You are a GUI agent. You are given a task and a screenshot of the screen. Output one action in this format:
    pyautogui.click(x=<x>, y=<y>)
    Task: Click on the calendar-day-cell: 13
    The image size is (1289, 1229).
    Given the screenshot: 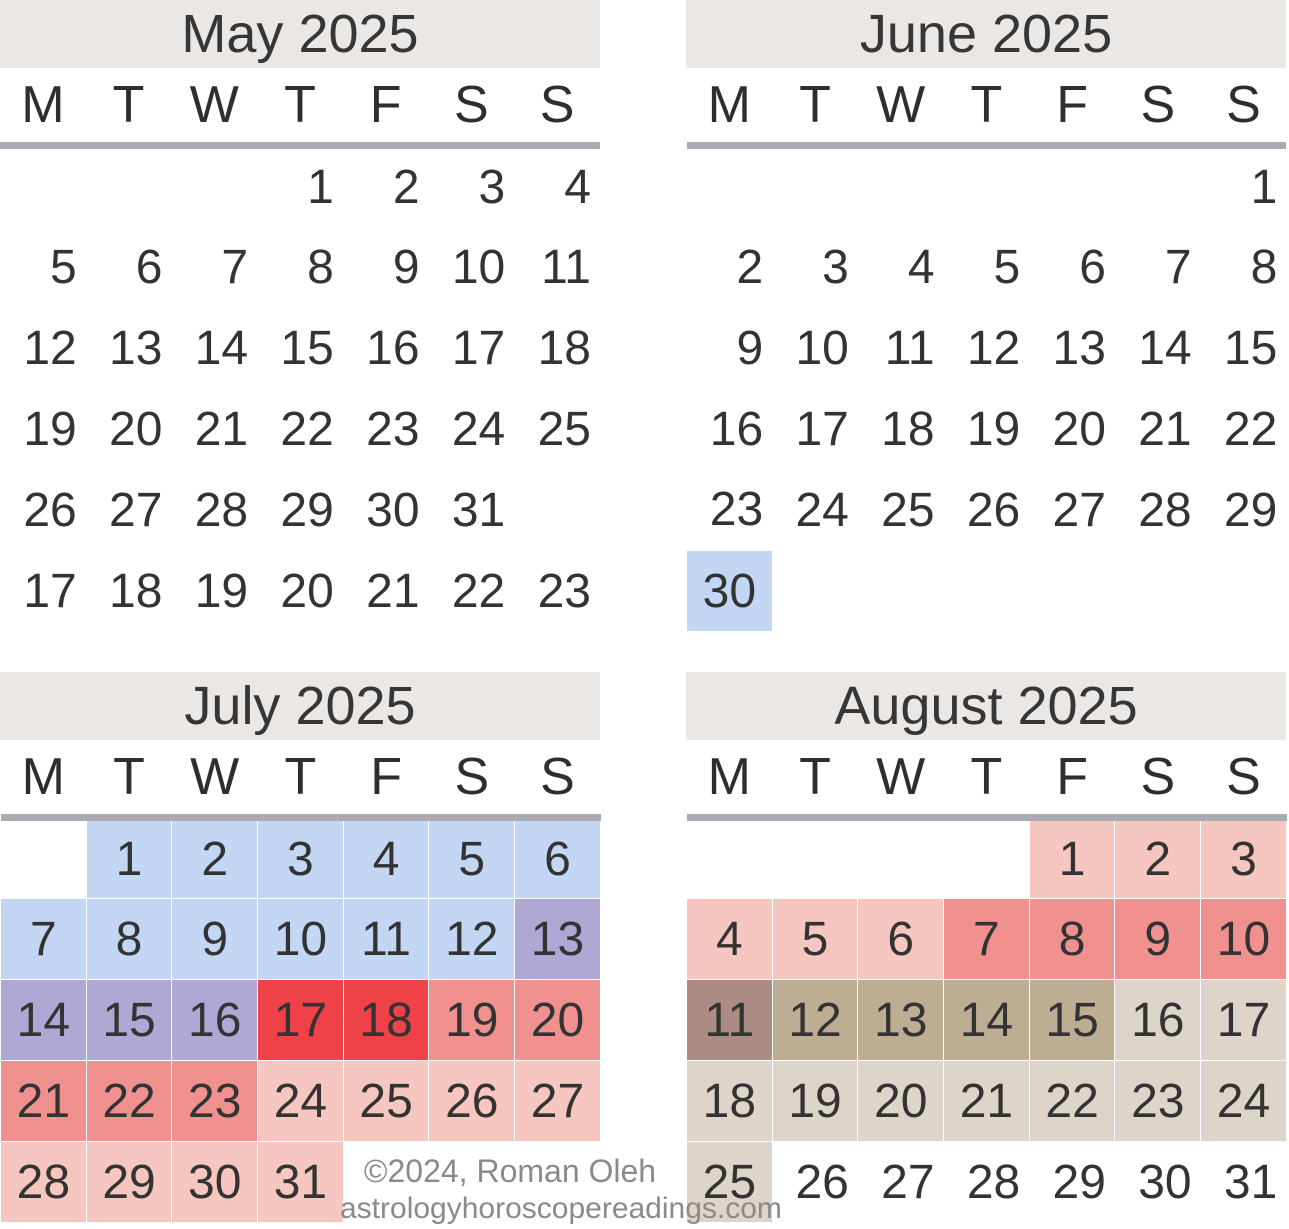 What is the action you would take?
    pyautogui.click(x=1072, y=348)
    